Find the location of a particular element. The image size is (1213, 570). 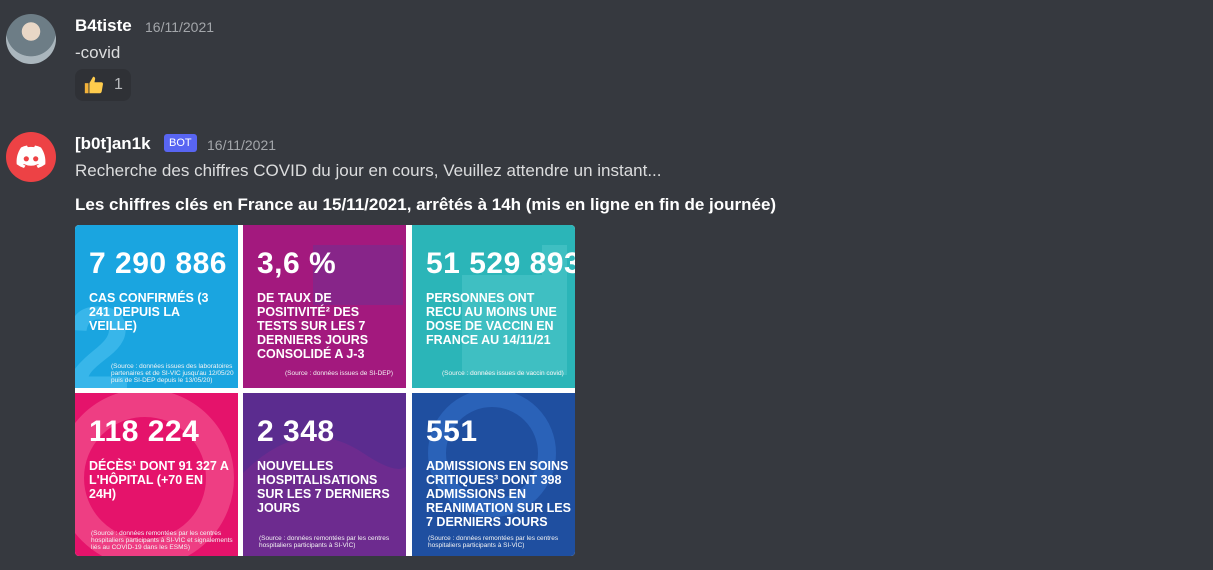

bot-avatar is located at coordinates (31, 157).